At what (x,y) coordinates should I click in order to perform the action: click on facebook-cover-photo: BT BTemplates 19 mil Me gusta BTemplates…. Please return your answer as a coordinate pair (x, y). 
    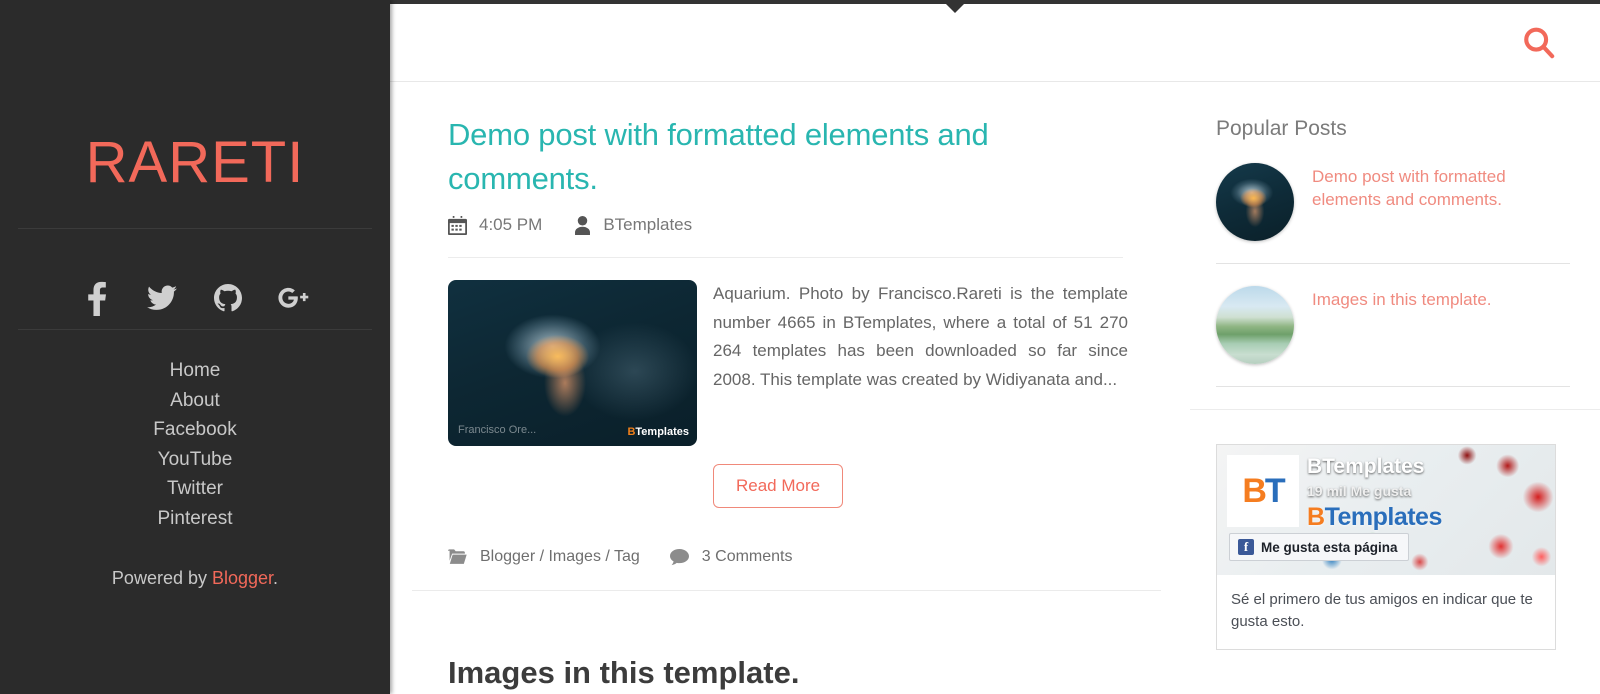
    Looking at the image, I should click on (1386, 510).